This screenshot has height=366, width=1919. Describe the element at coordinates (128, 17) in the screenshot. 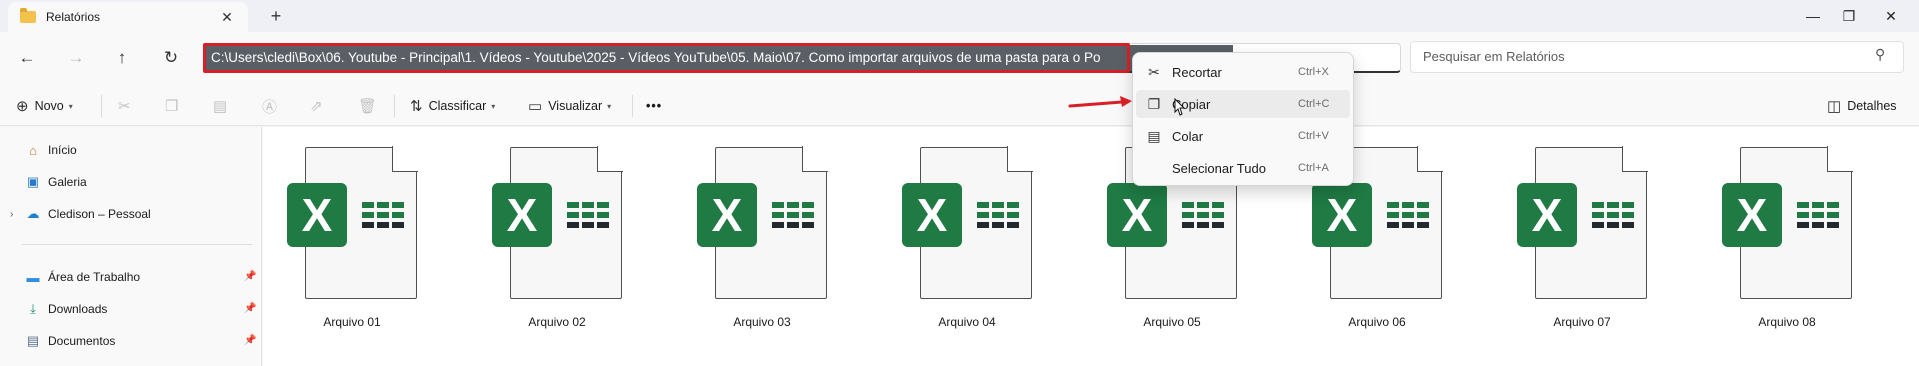

I see `tab-relatorios: Relatórios ✕` at that location.